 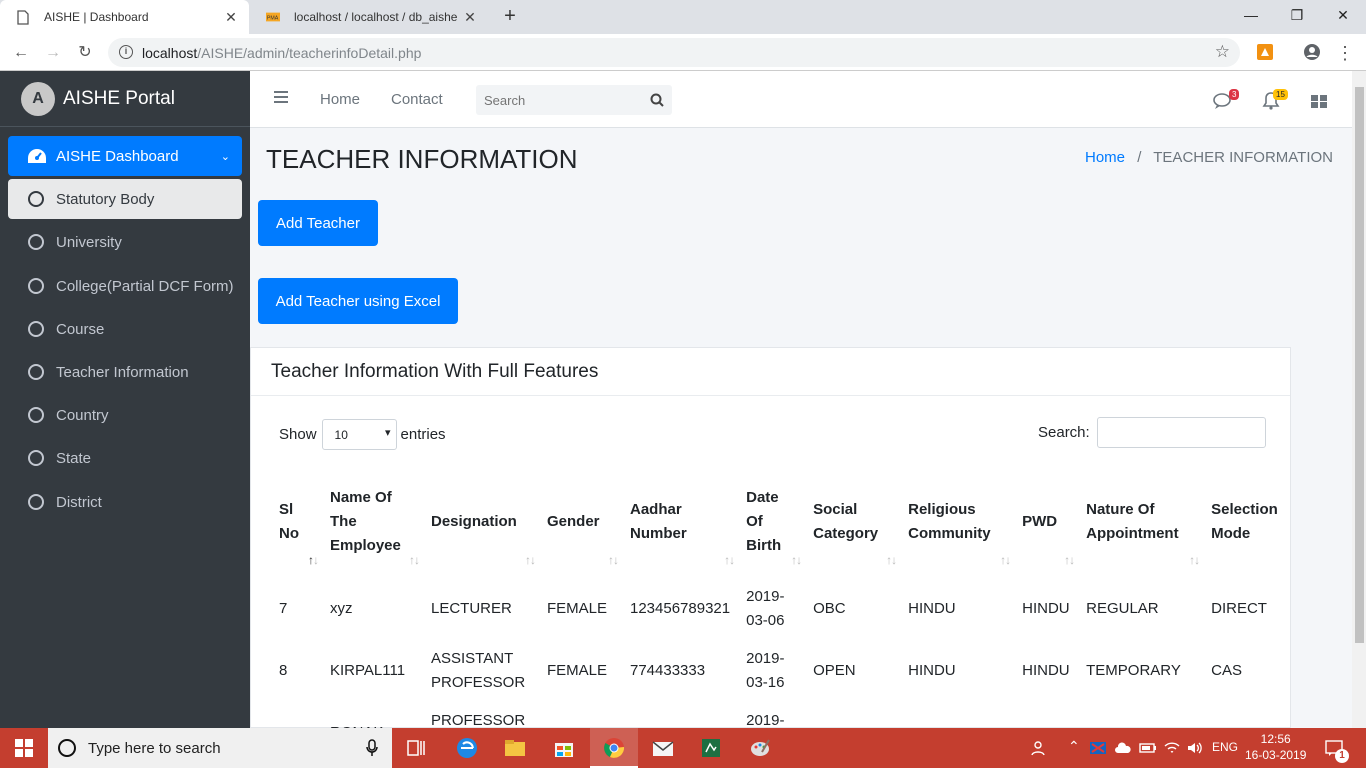 I want to click on cell: 2019-03-06, so click(x=765, y=608).